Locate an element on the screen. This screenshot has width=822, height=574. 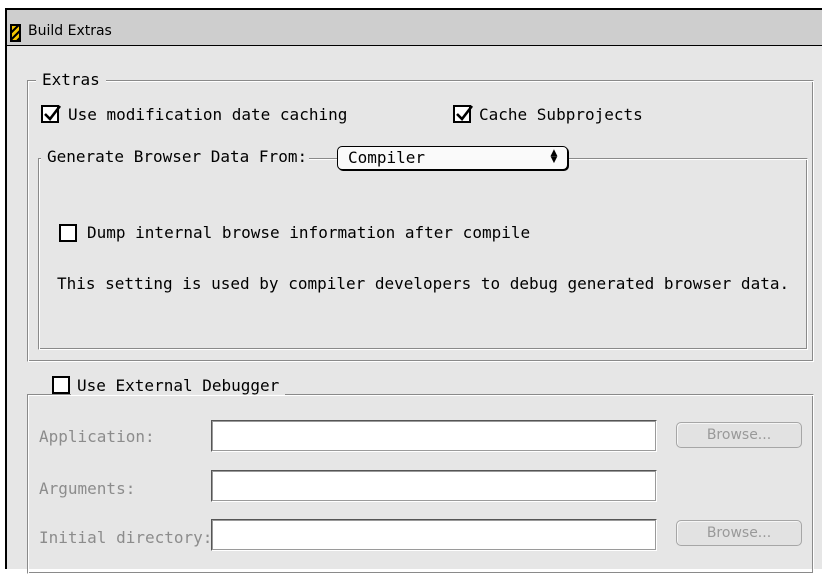
up-down-arrows-icon: ▲ ▼ is located at coordinates (554, 156).